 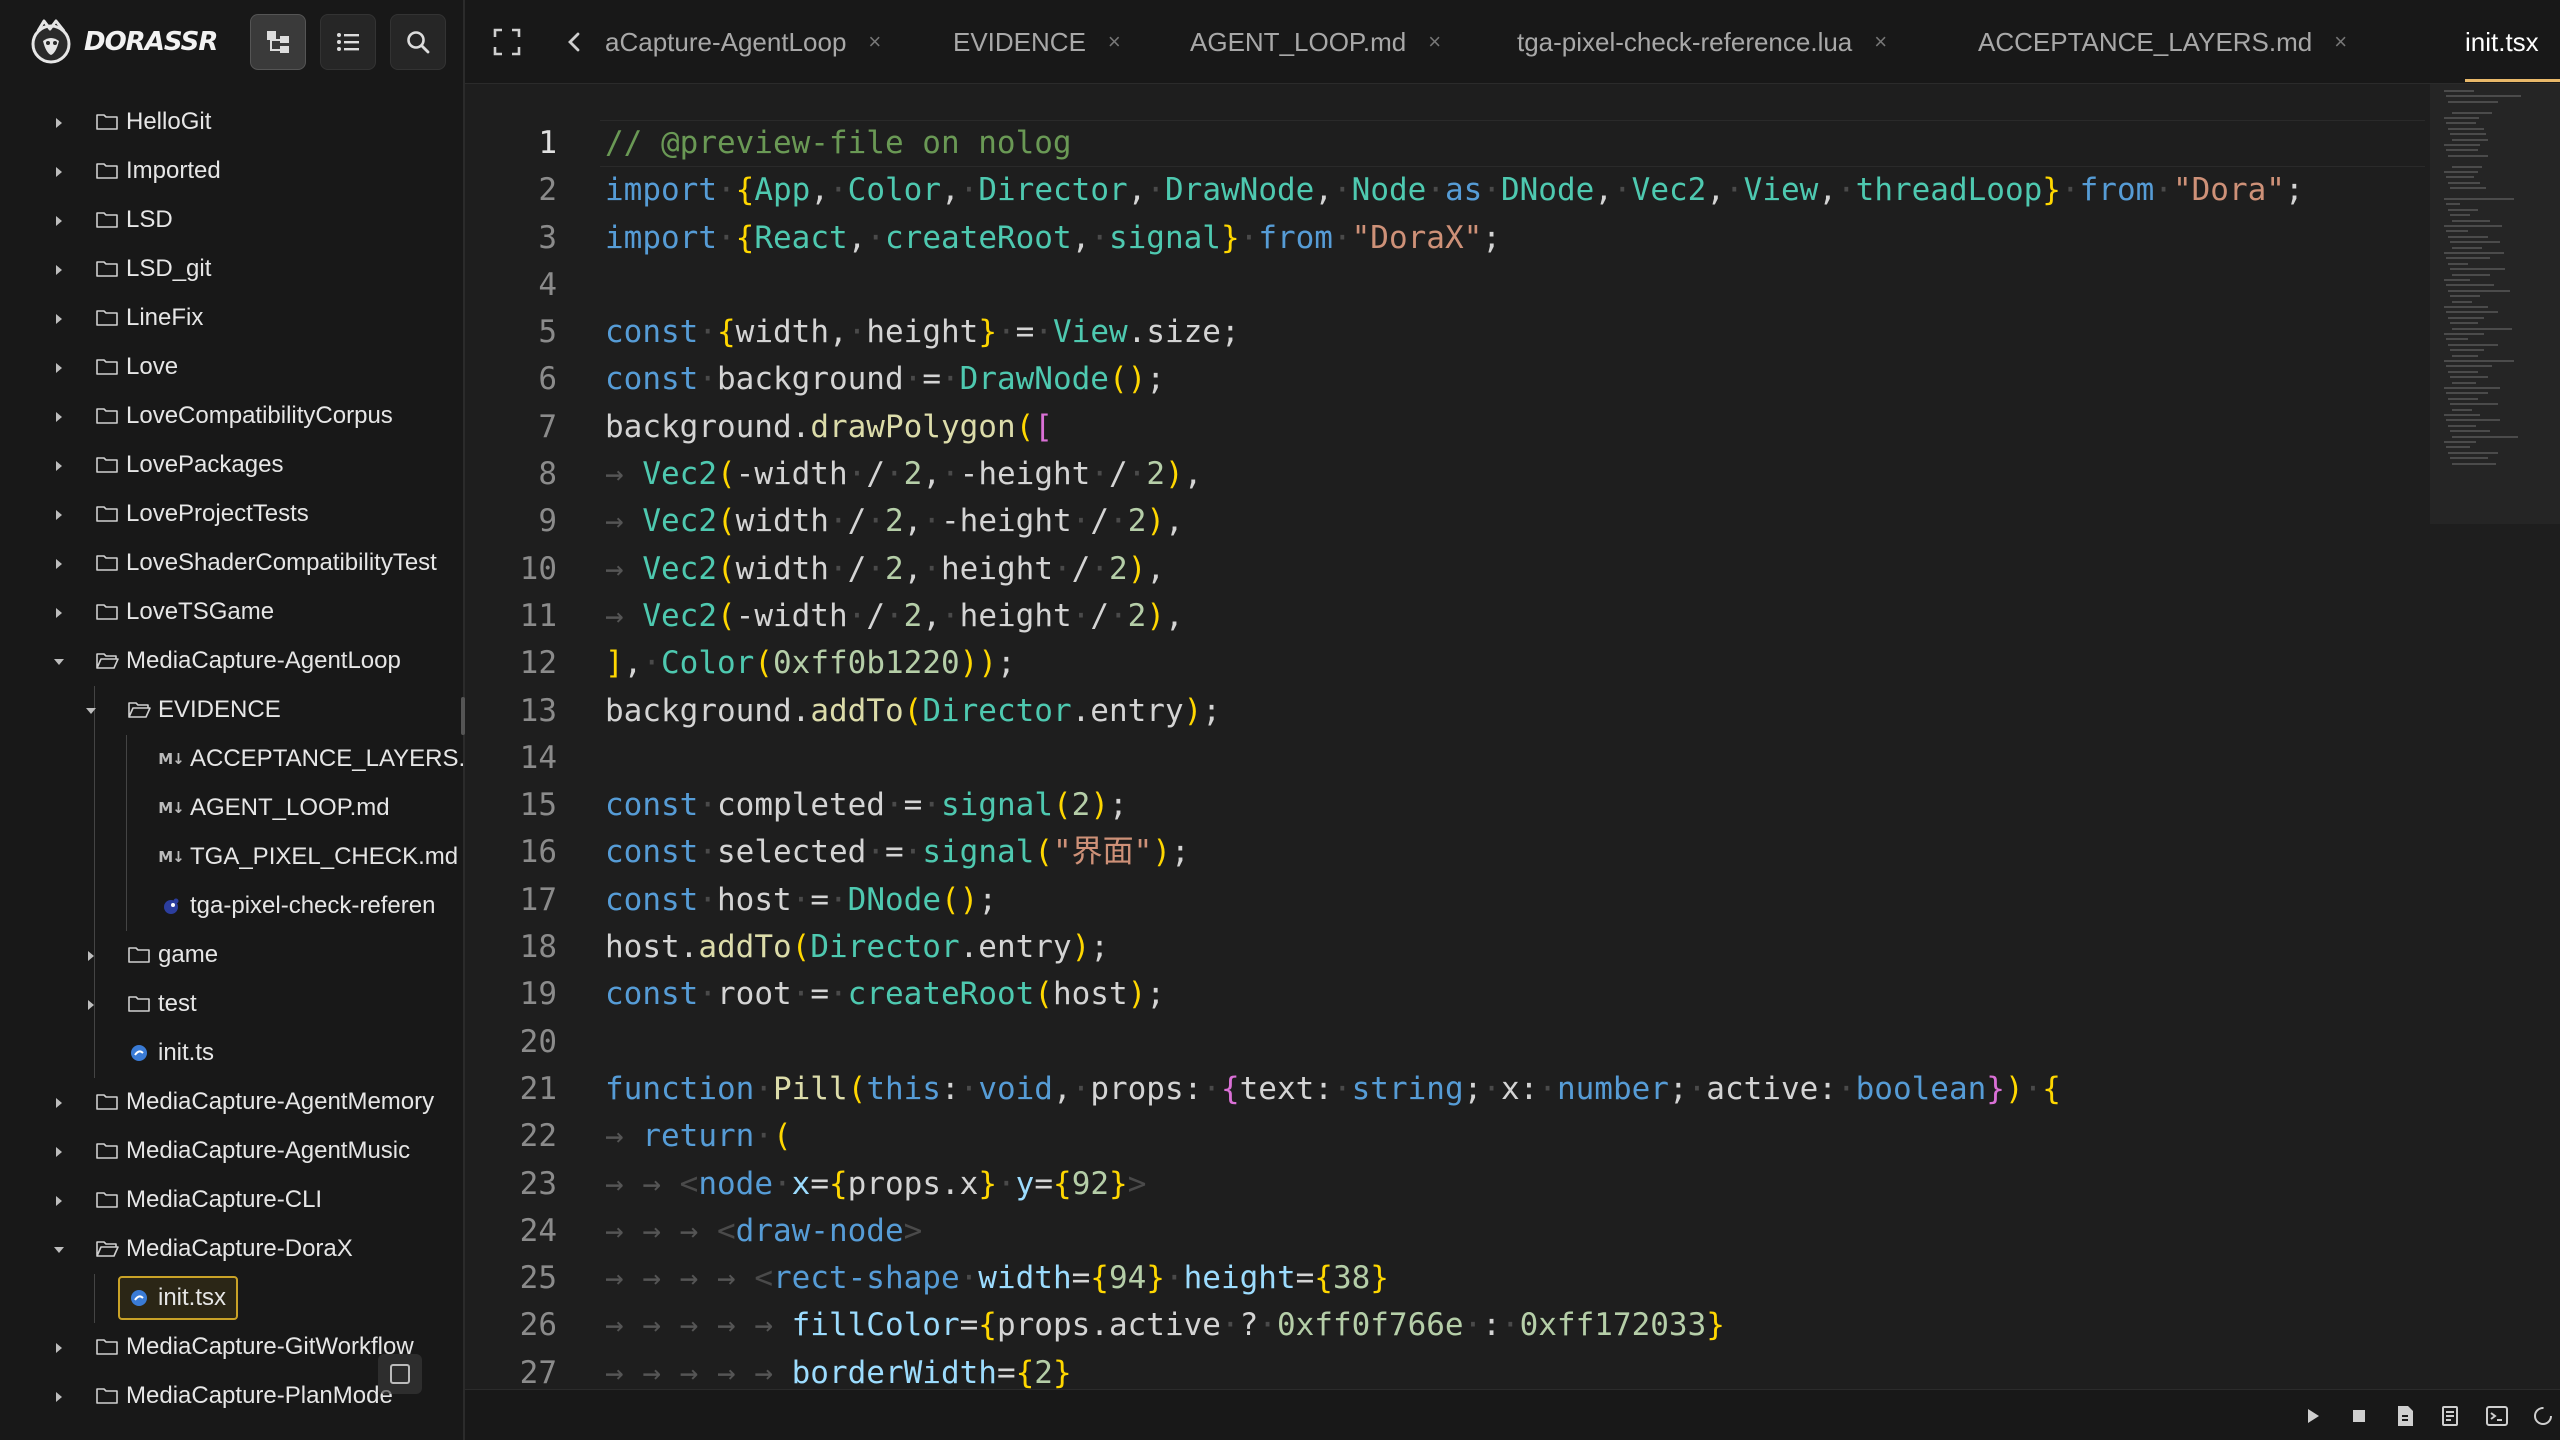 What do you see at coordinates (348, 42) in the screenshot?
I see `list-view-button` at bounding box center [348, 42].